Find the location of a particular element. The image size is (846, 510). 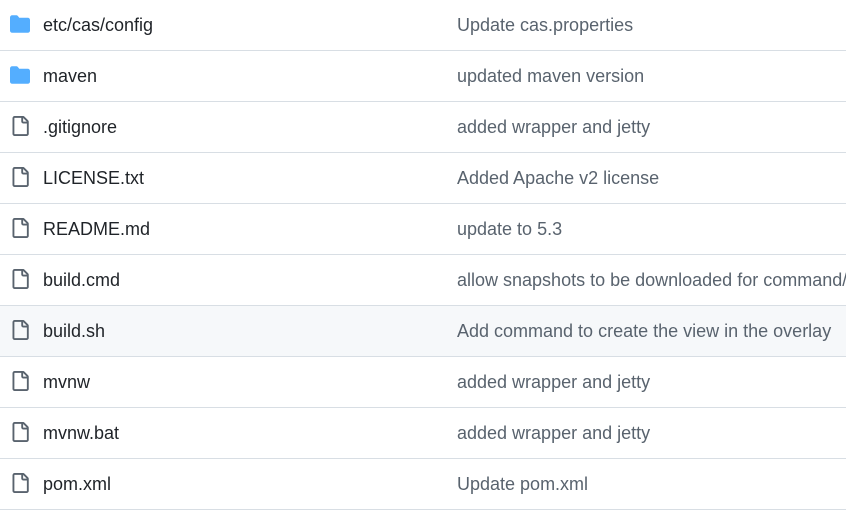

file-row-readme: README.md update to 5.3 is located at coordinates (423, 229).